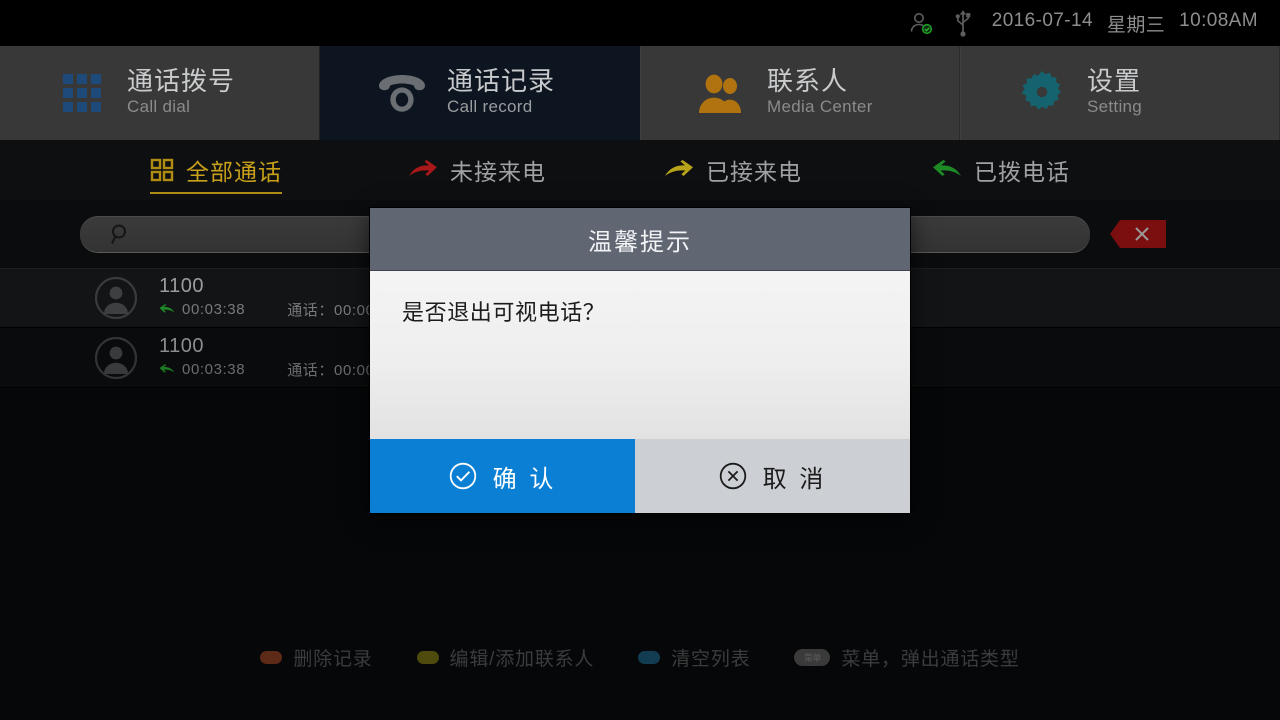 The height and width of the screenshot is (720, 1280). What do you see at coordinates (1115, 107) in the screenshot?
I see `nav-label-en: Setting` at bounding box center [1115, 107].